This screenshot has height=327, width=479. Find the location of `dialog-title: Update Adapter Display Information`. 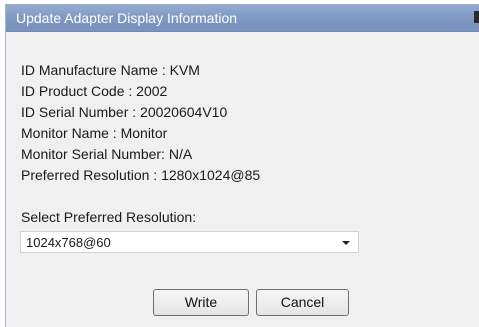

dialog-title: Update Adapter Display Information is located at coordinates (127, 18).